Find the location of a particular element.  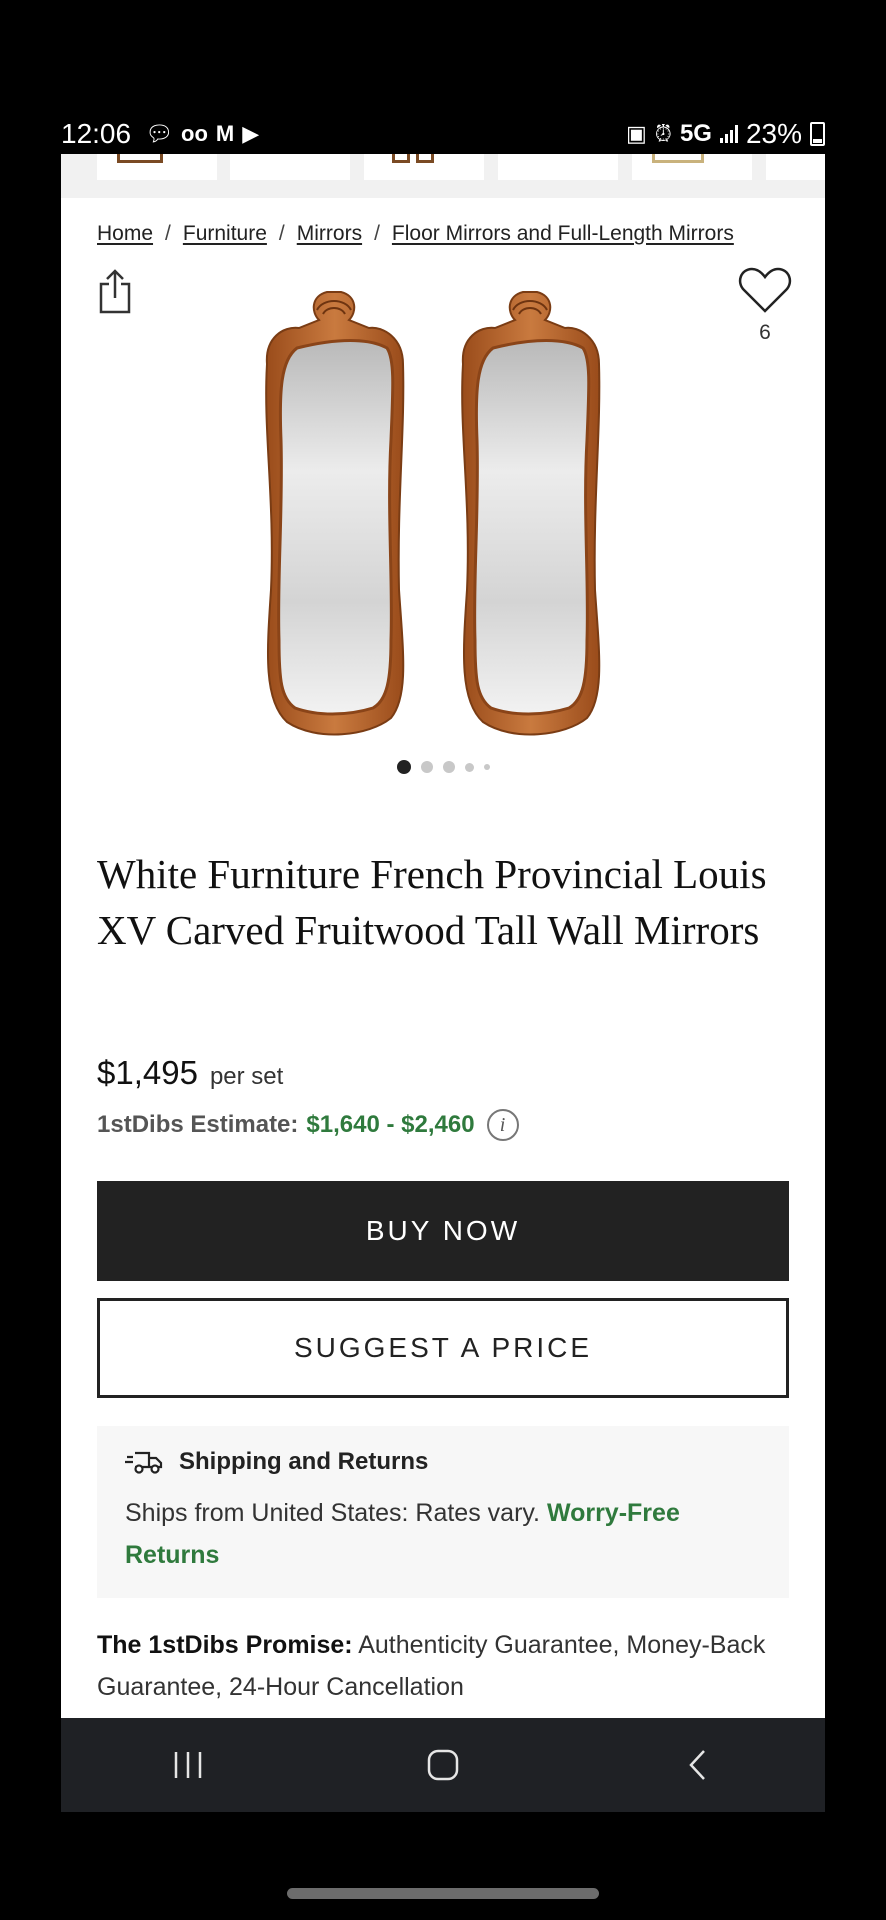

chat-notification-icon: 💬︎ is located at coordinates (159, 133).